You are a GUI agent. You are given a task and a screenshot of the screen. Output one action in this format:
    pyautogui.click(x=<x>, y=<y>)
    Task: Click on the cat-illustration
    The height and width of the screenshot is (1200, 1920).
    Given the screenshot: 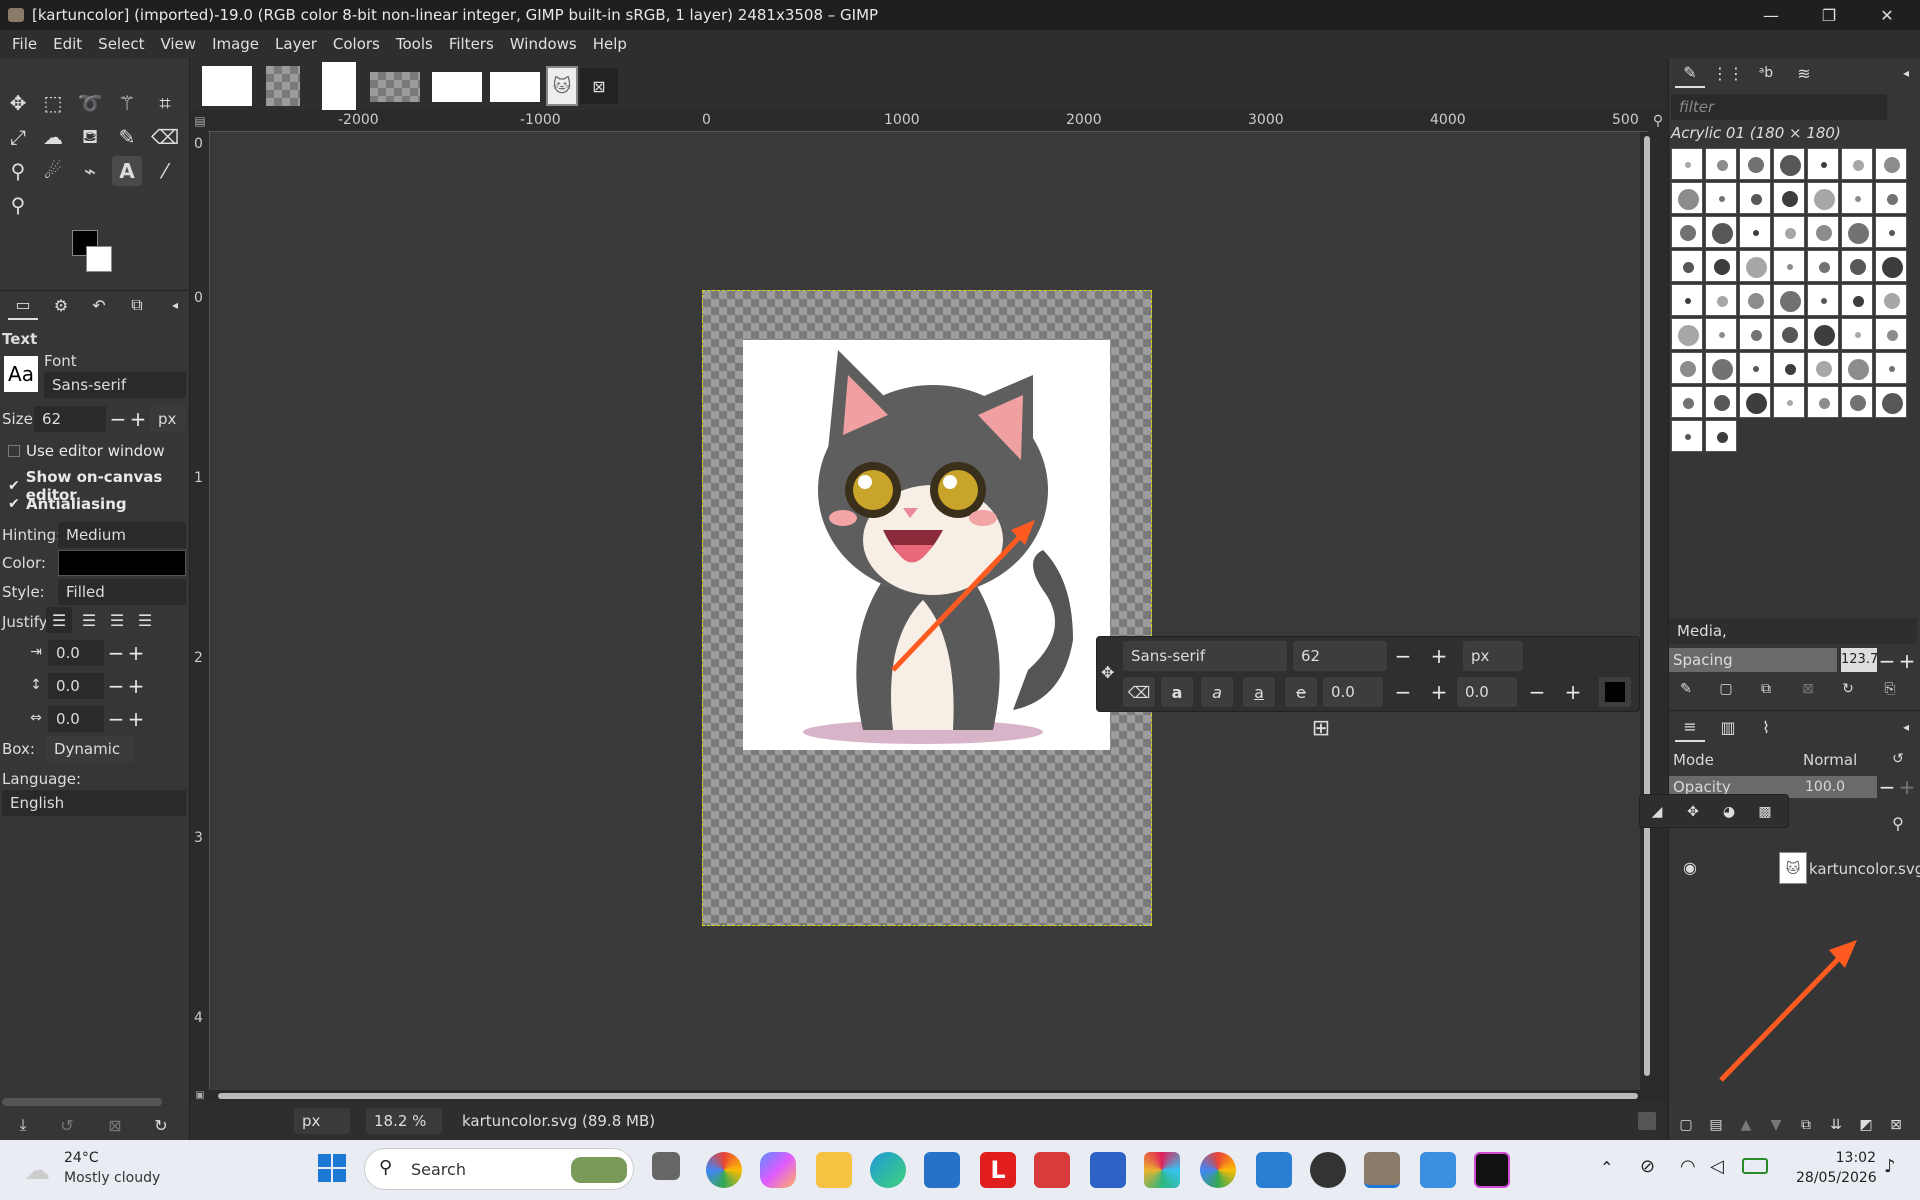 What is the action you would take?
    pyautogui.click(x=926, y=545)
    